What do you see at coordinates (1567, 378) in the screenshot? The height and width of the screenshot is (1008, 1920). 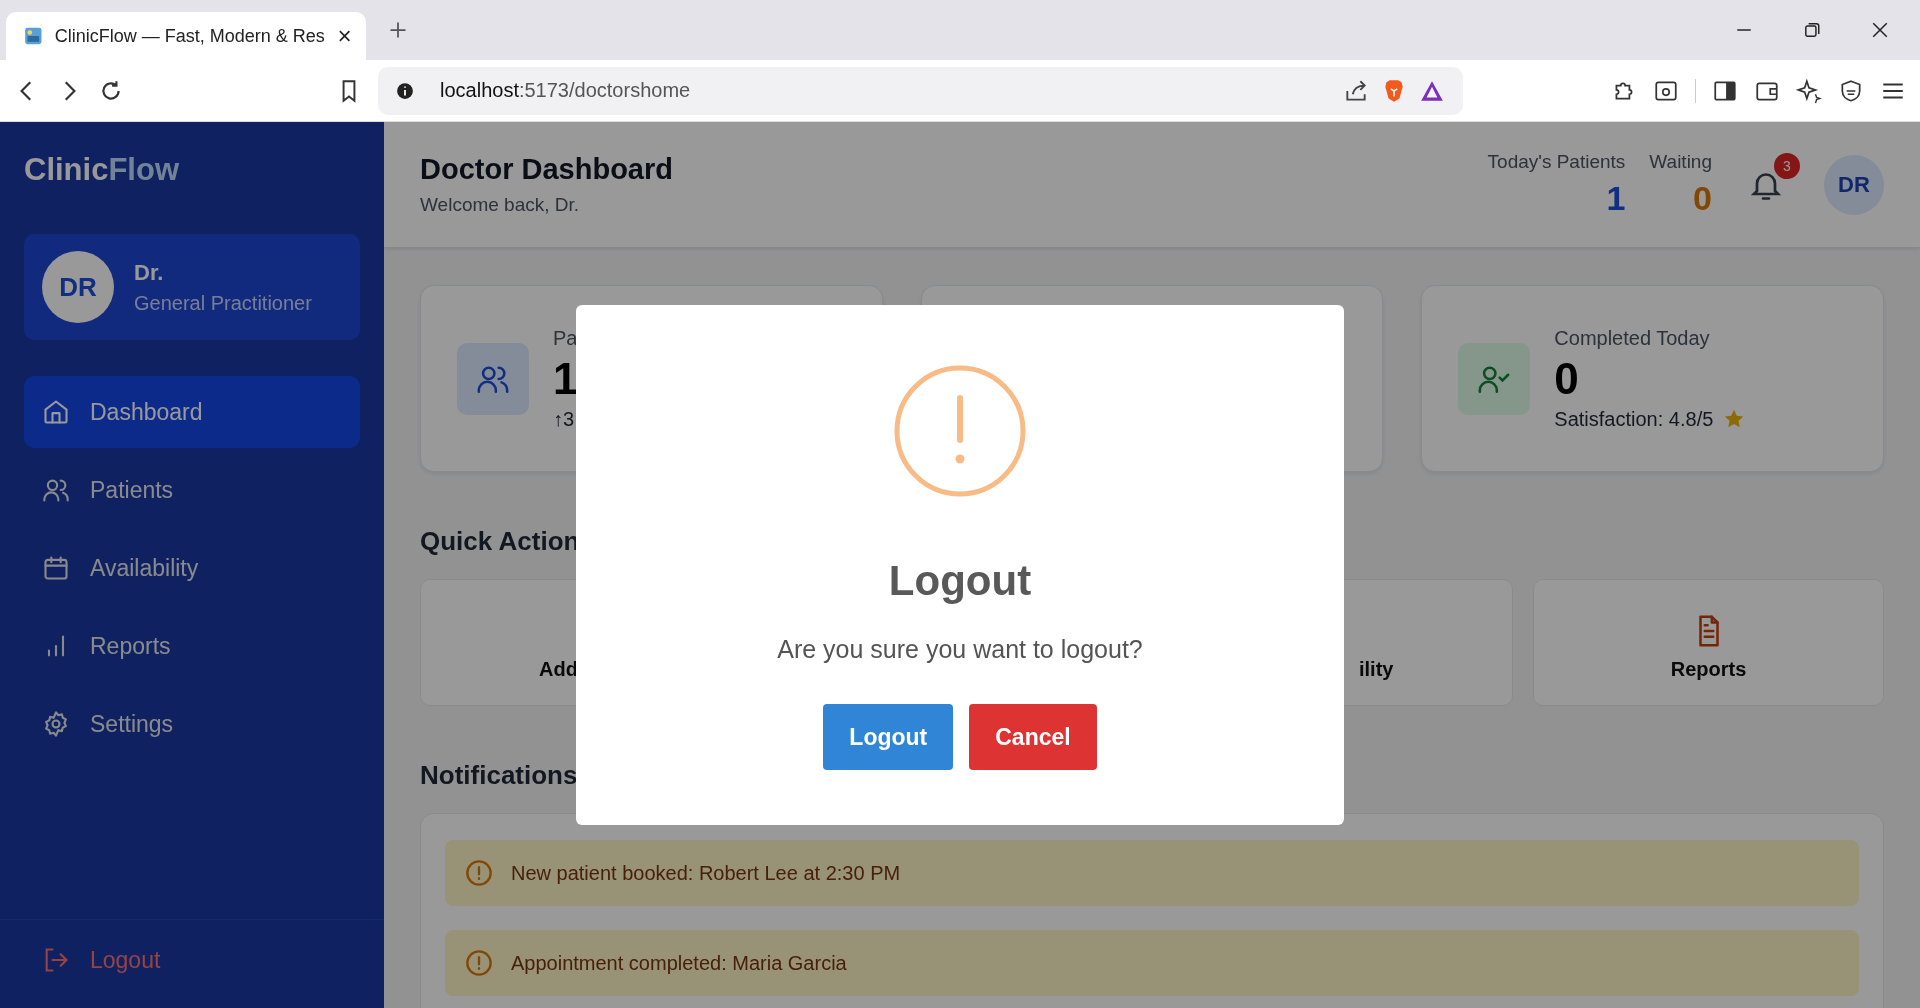 I see `card-value: 0` at bounding box center [1567, 378].